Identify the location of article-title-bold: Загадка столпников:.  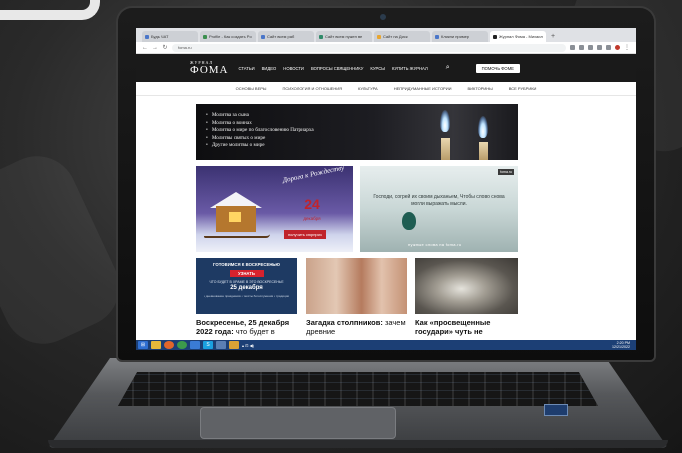
(344, 322).